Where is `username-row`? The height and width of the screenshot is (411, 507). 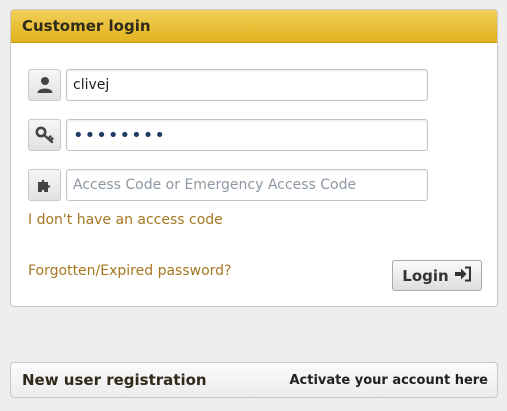 username-row is located at coordinates (228, 85).